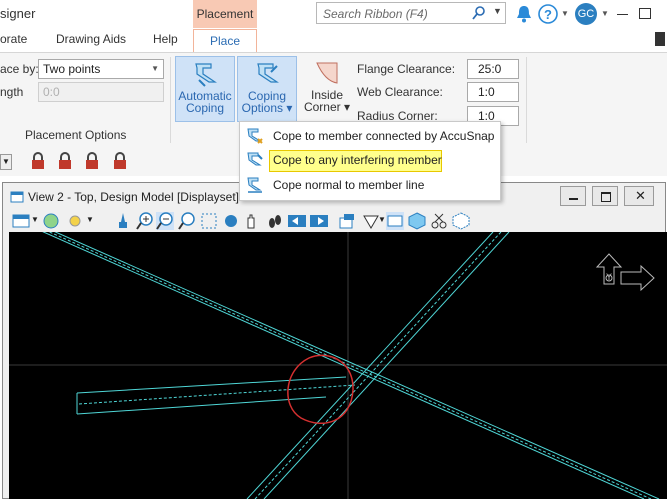 Image resolution: width=667 pixels, height=499 pixels. Describe the element at coordinates (17, 197) in the screenshot. I see `view-icon` at that location.